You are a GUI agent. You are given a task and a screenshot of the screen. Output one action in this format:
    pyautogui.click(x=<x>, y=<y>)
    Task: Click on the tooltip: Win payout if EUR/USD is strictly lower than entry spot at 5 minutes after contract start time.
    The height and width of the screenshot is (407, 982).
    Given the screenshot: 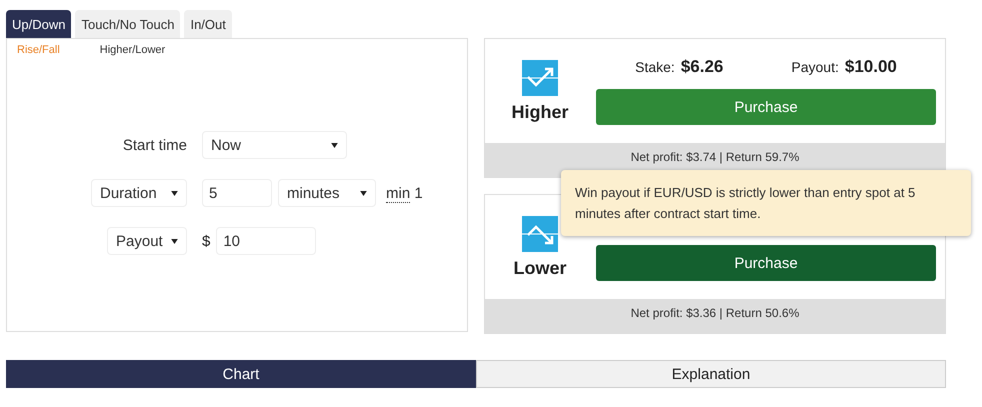 What is the action you would take?
    pyautogui.click(x=766, y=203)
    